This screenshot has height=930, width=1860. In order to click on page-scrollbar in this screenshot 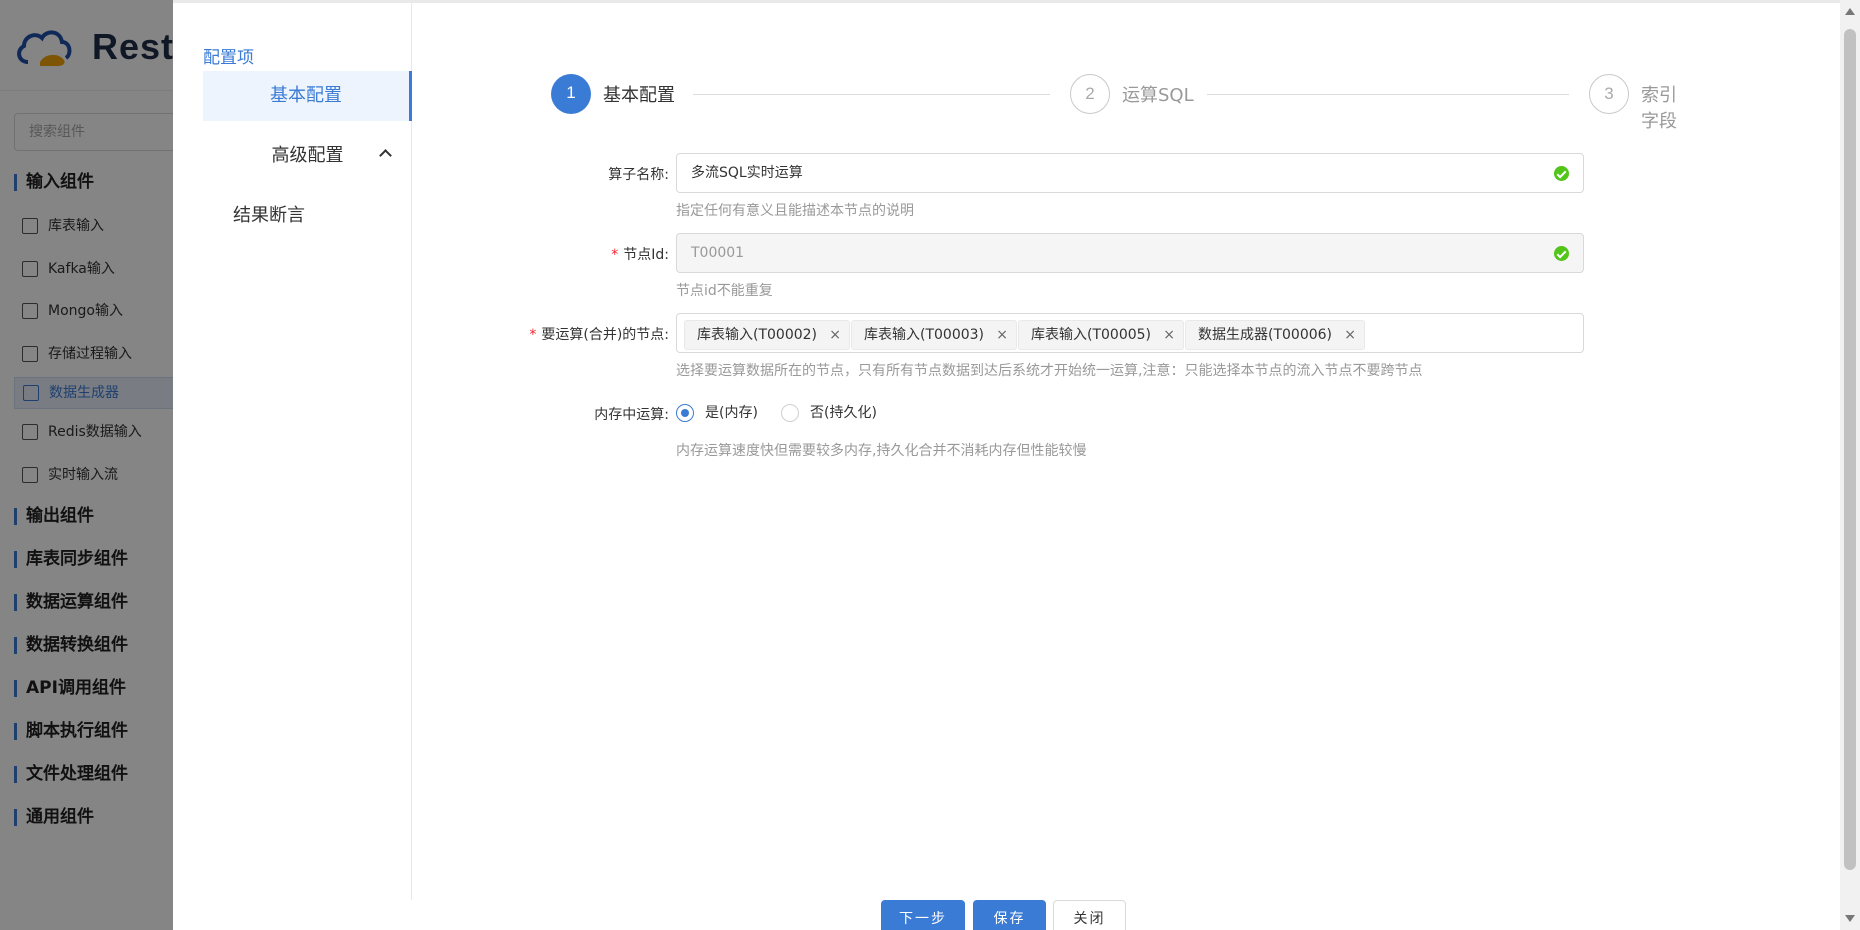, I will do `click(1850, 465)`.